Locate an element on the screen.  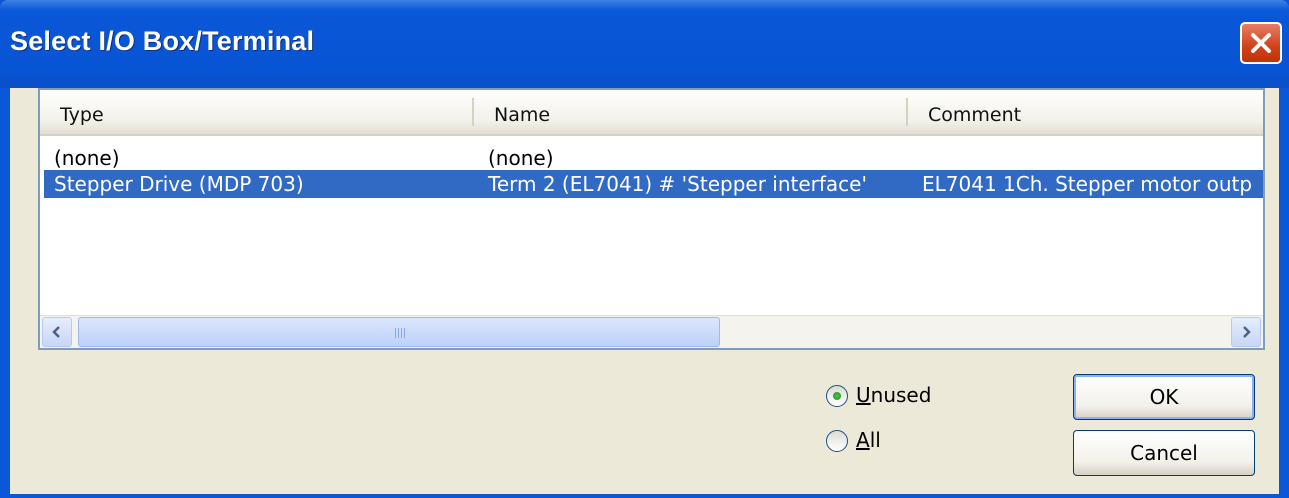
chevron-left-icon is located at coordinates (56, 332).